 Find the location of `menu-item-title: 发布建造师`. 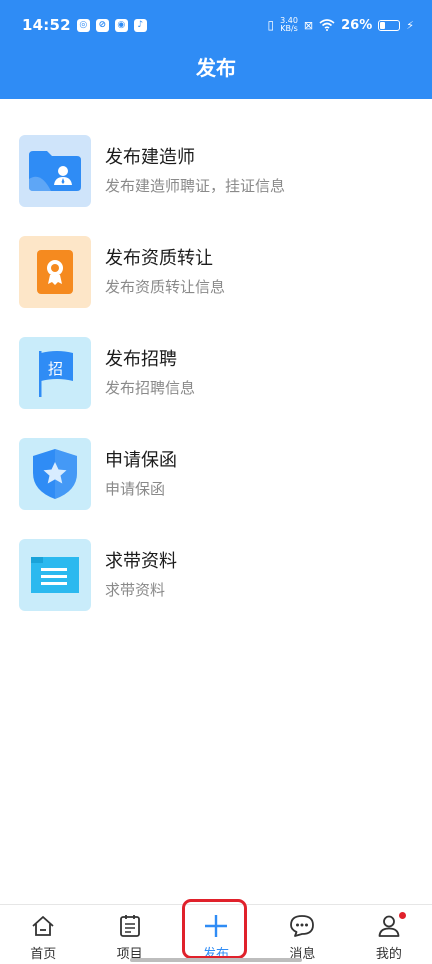

menu-item-title: 发布建造师 is located at coordinates (150, 157).